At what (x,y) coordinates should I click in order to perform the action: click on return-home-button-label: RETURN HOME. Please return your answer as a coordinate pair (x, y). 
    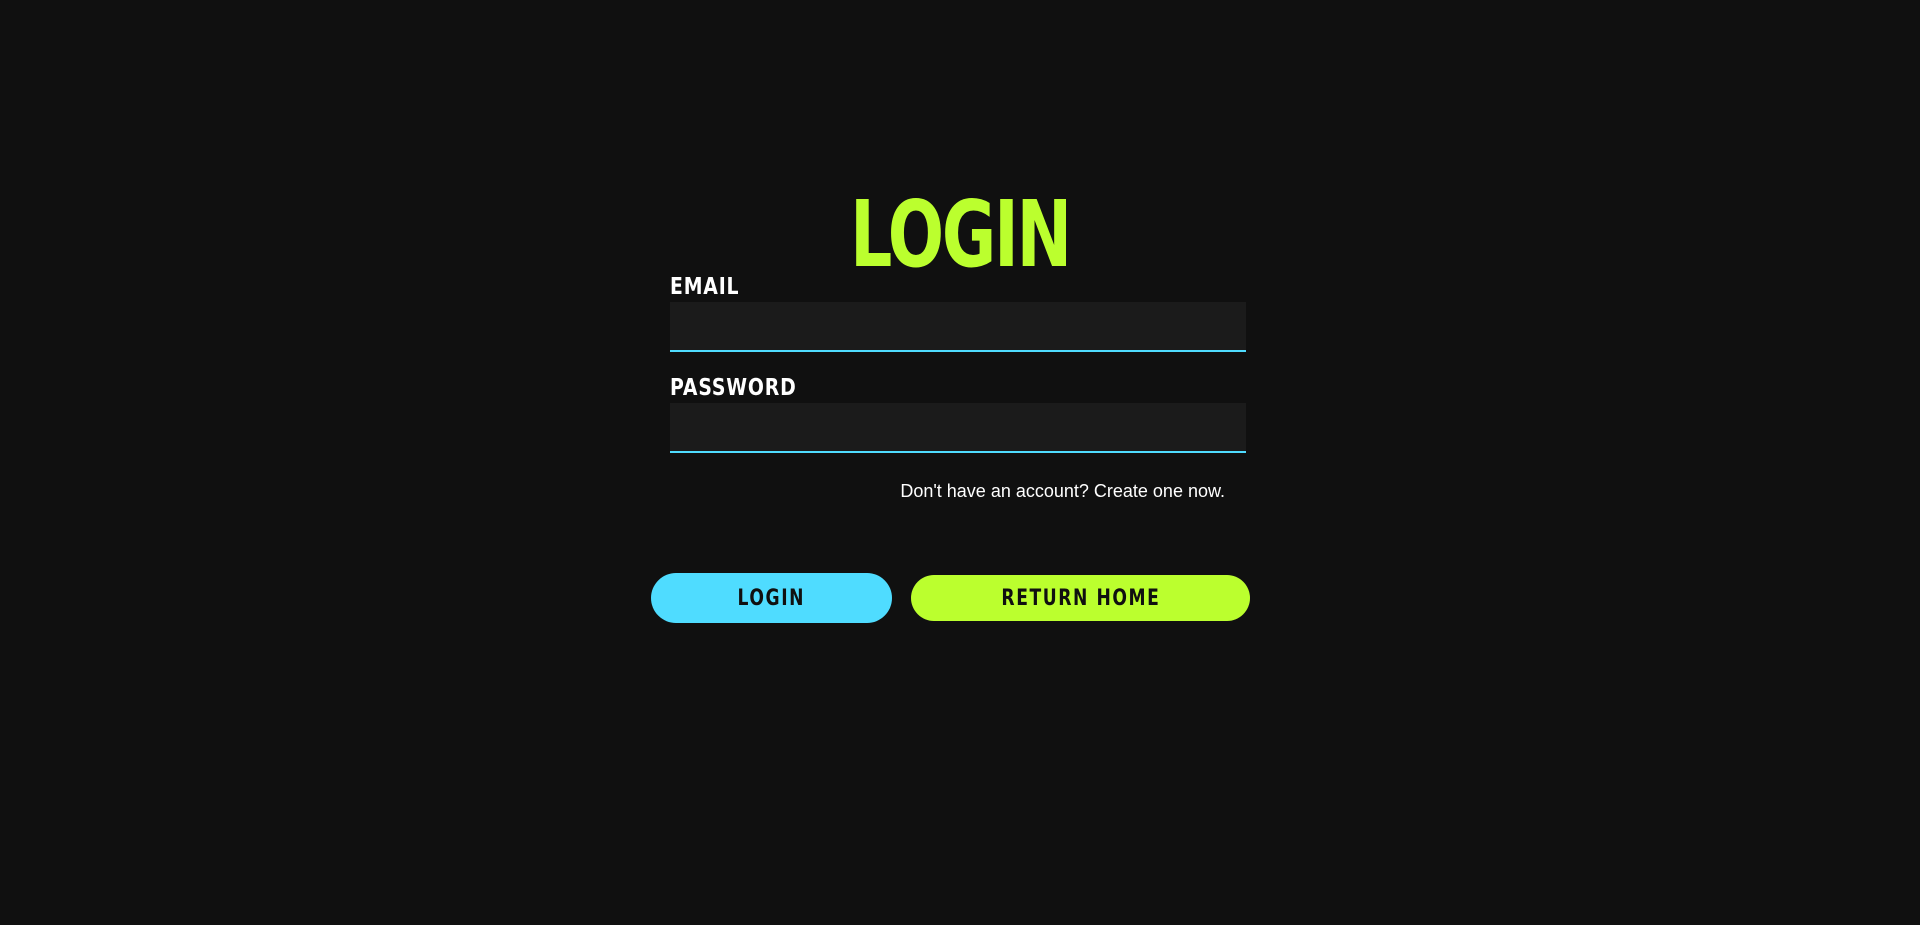
    Looking at the image, I should click on (1080, 598).